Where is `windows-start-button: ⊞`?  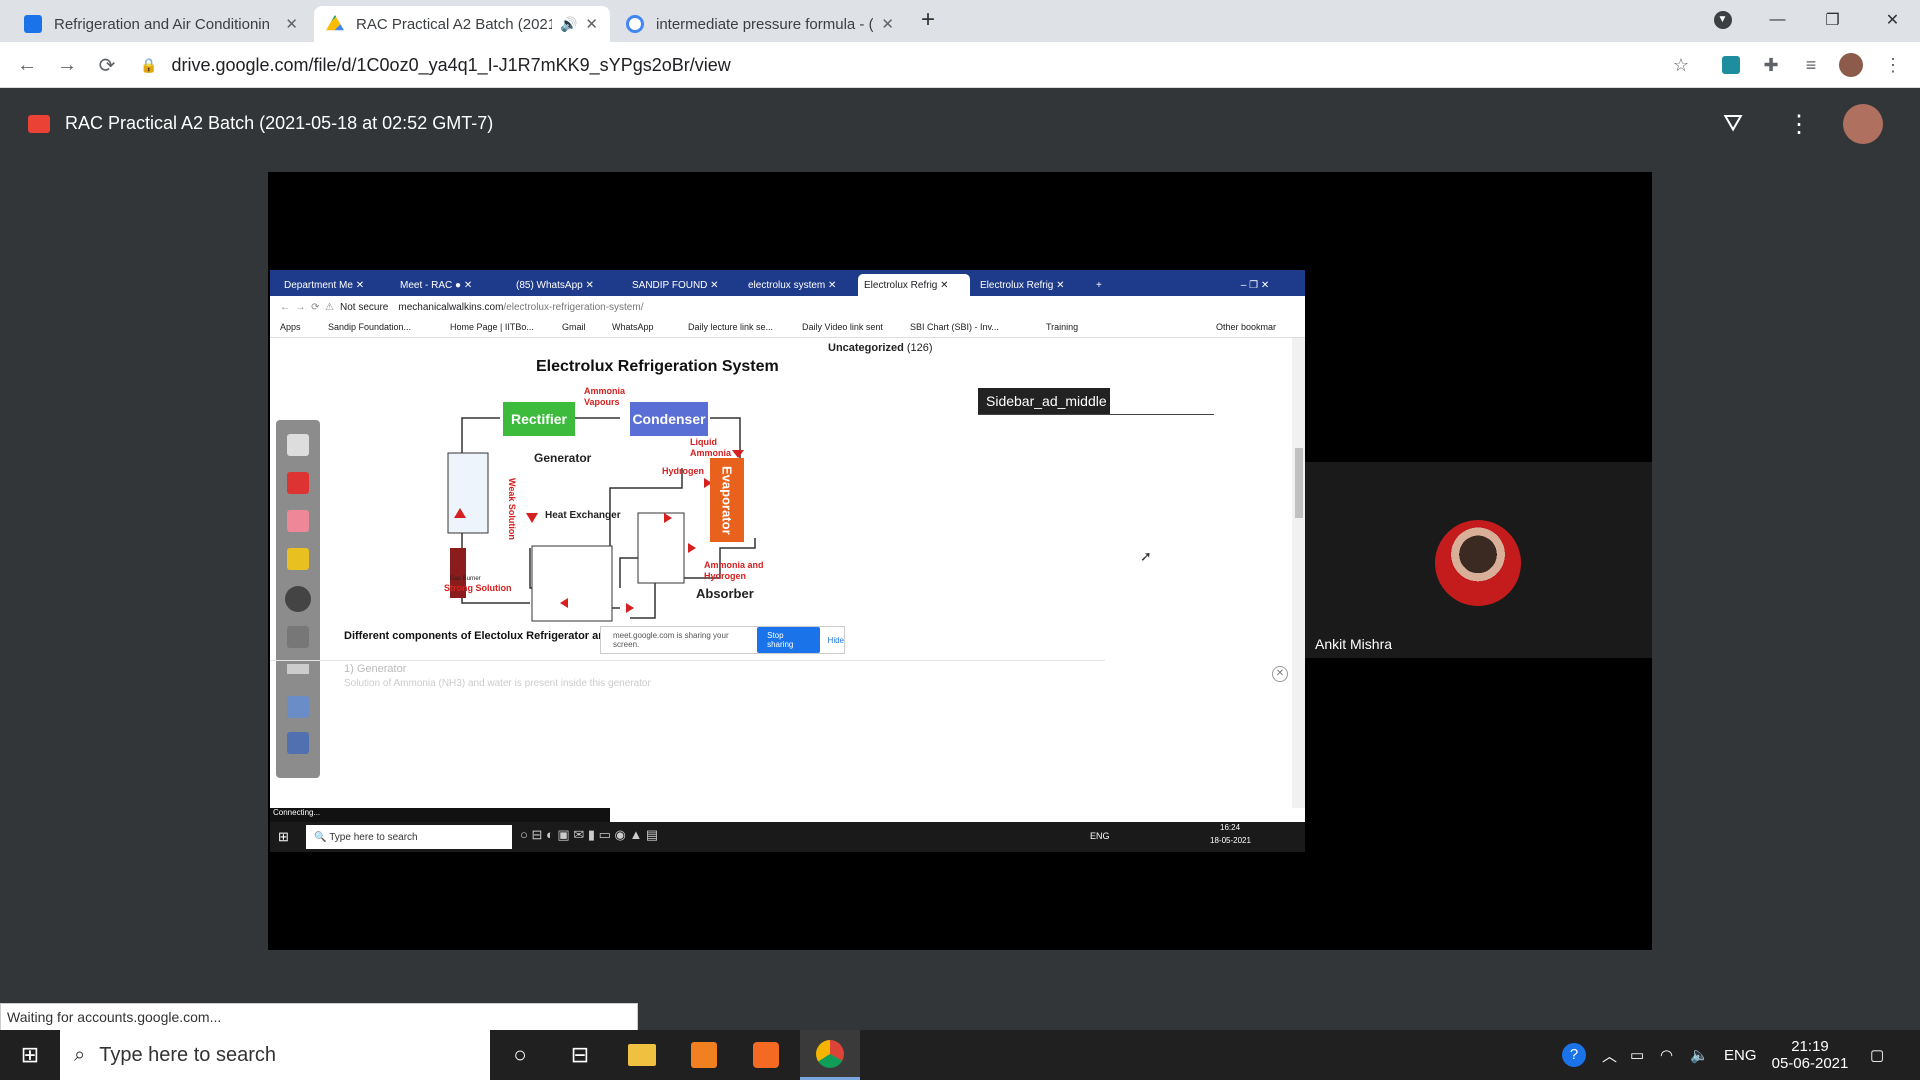 windows-start-button: ⊞ is located at coordinates (30, 1055).